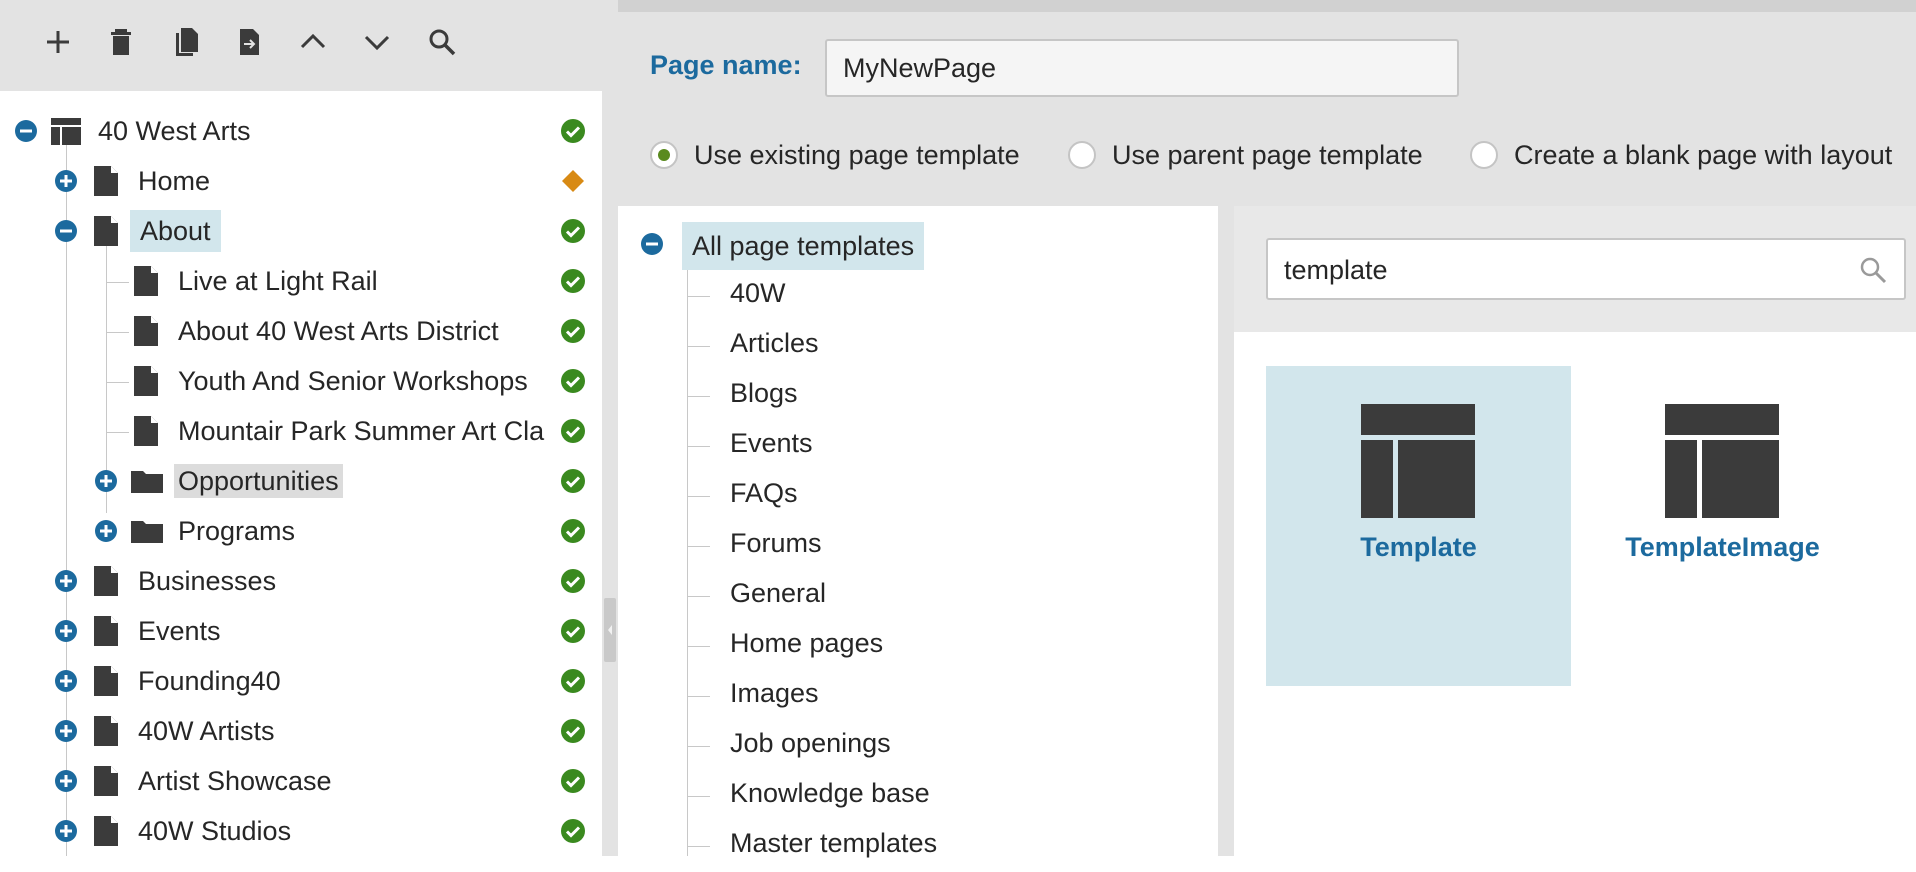 This screenshot has height=872, width=1916. What do you see at coordinates (301, 231) in the screenshot?
I see `tree-item-selected: About` at bounding box center [301, 231].